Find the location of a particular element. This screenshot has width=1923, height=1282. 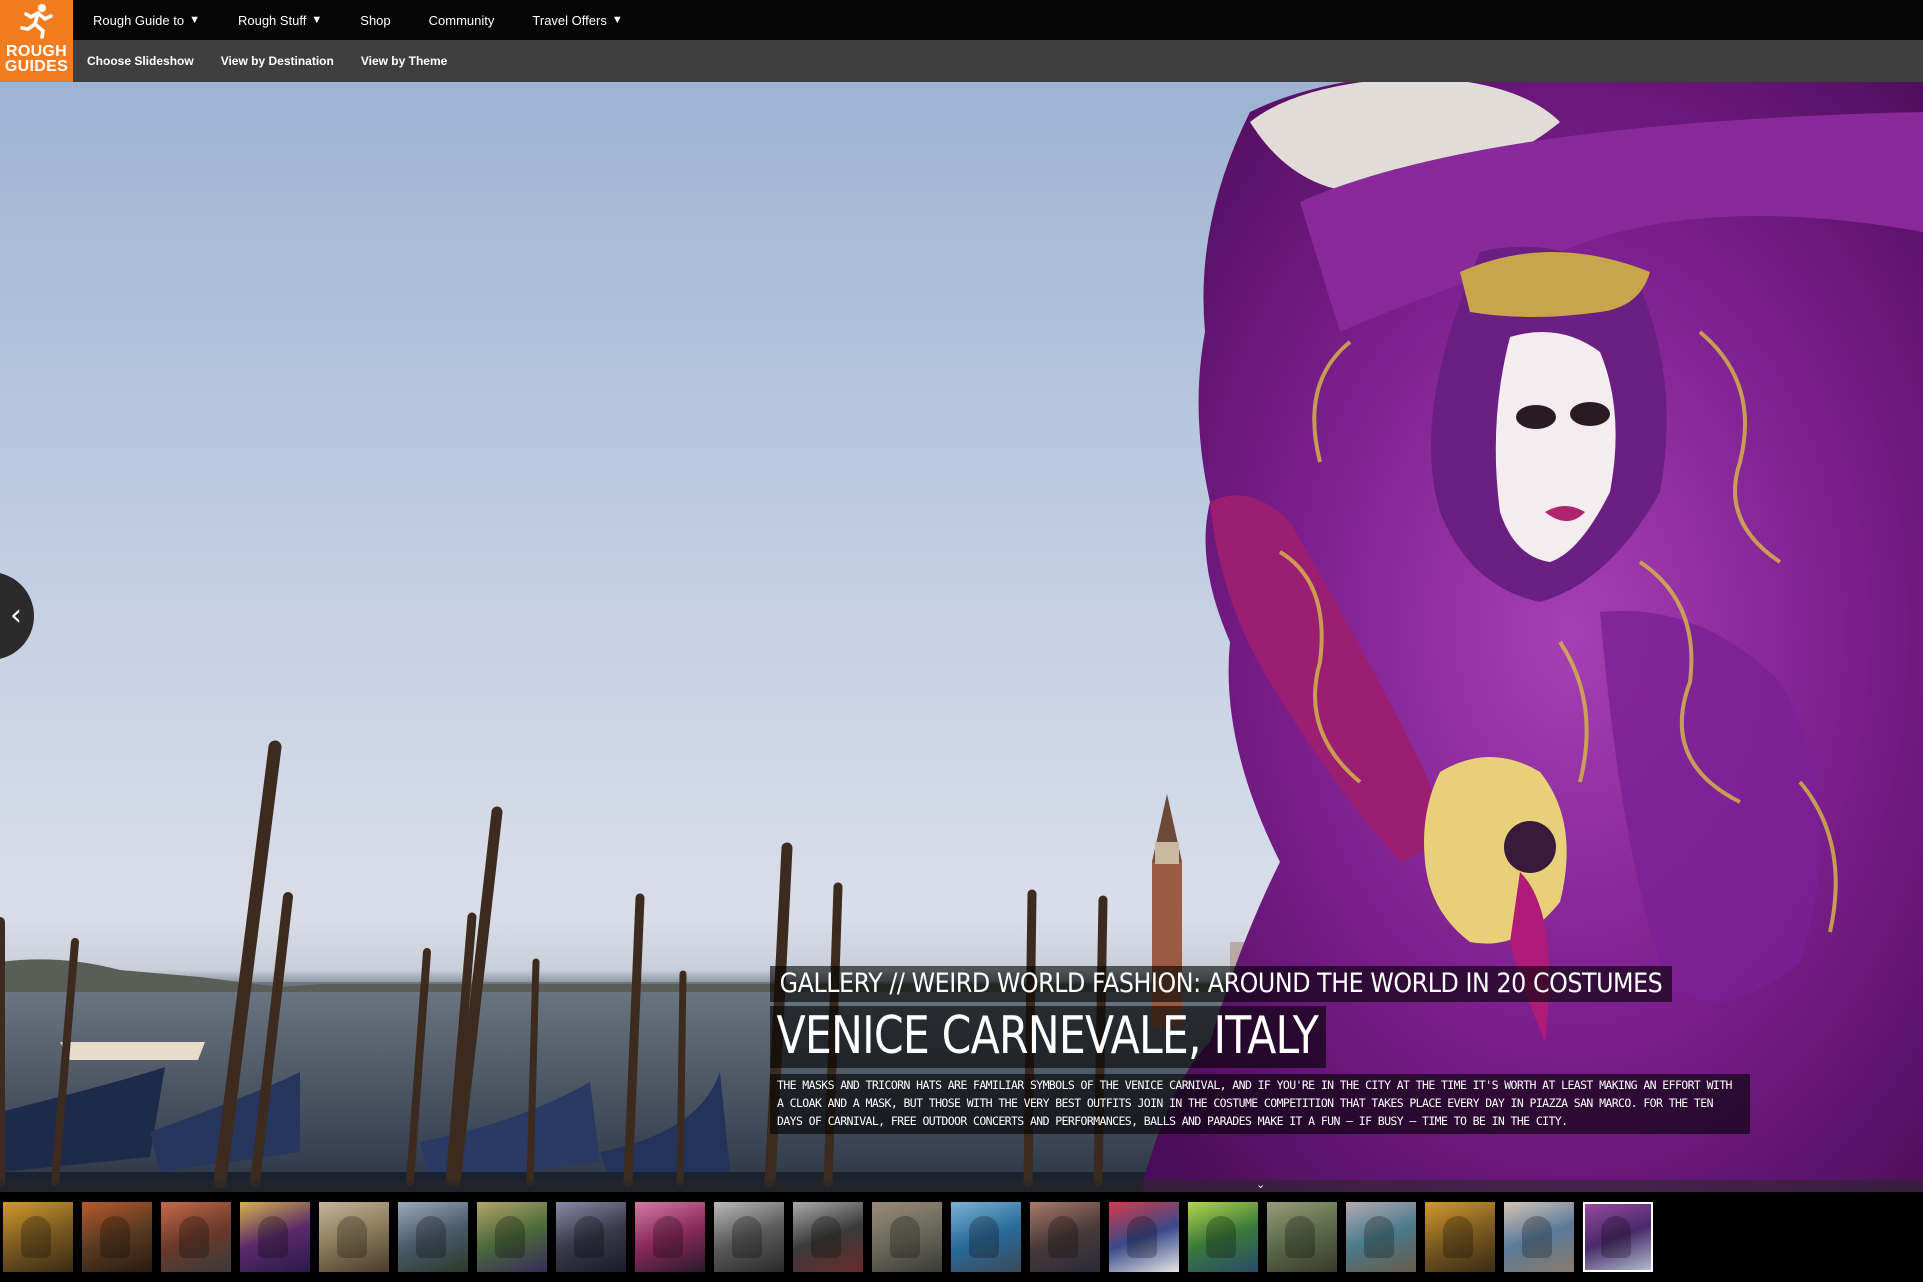

menu-rough-guide-to: Rough Guide to ▼ is located at coordinates (146, 20).